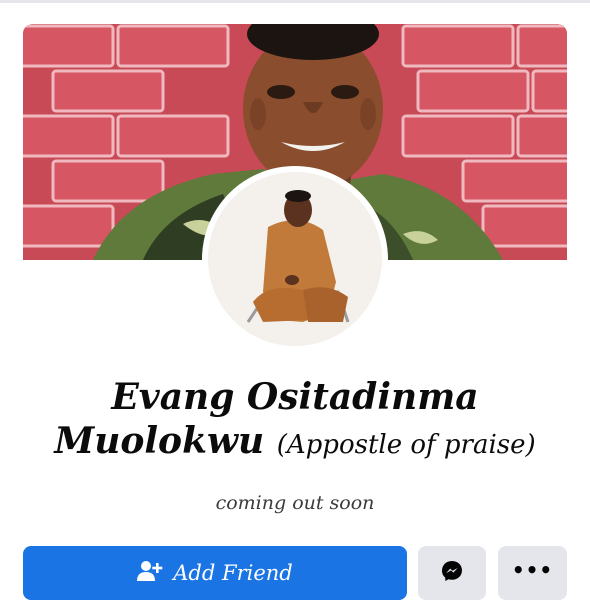 This screenshot has width=590, height=602. Describe the element at coordinates (233, 573) in the screenshot. I see `add-friend-label: Add Friend` at that location.